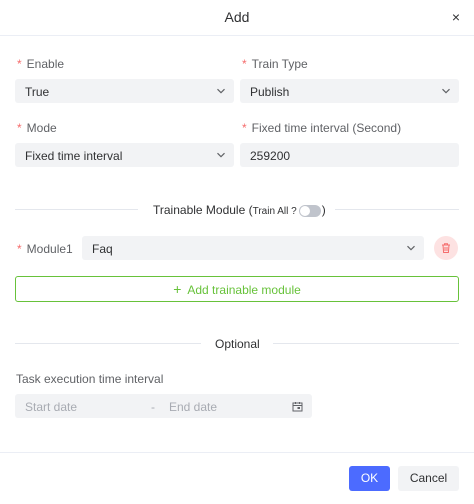 The image size is (474, 504). What do you see at coordinates (45, 64) in the screenshot?
I see `enable-label-text: Enable` at bounding box center [45, 64].